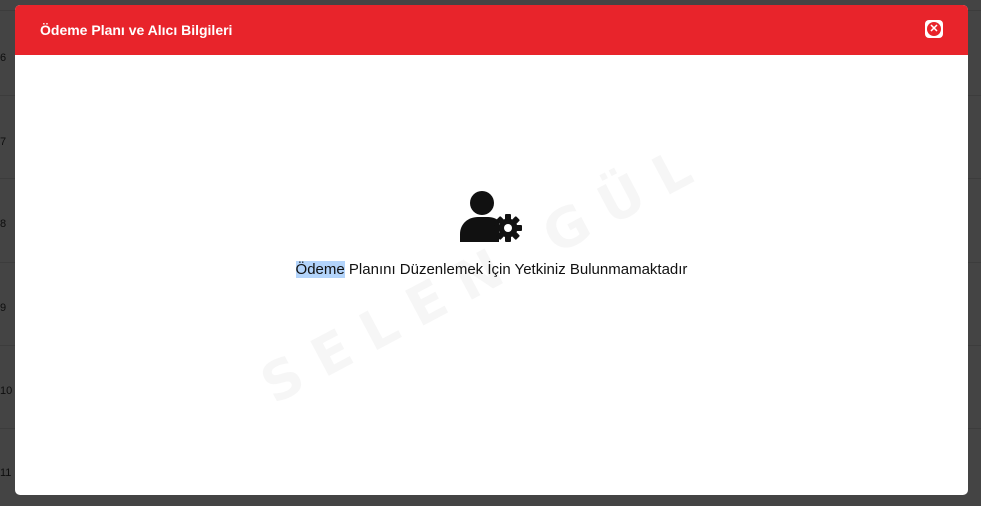  I want to click on modal-header: Ödeme Planı ve Alıcı Bilgileri ✕, so click(491, 30).